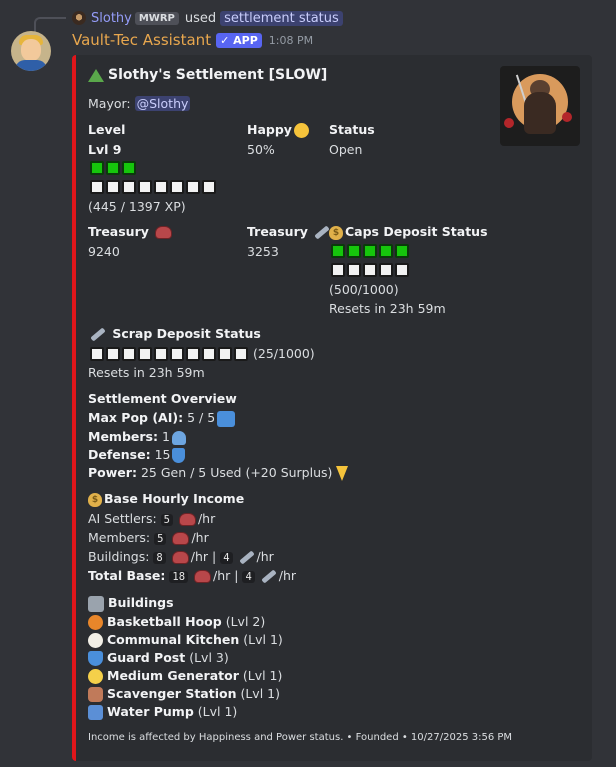 This screenshot has height=767, width=616. I want to click on slash-command: settlement status, so click(281, 18).